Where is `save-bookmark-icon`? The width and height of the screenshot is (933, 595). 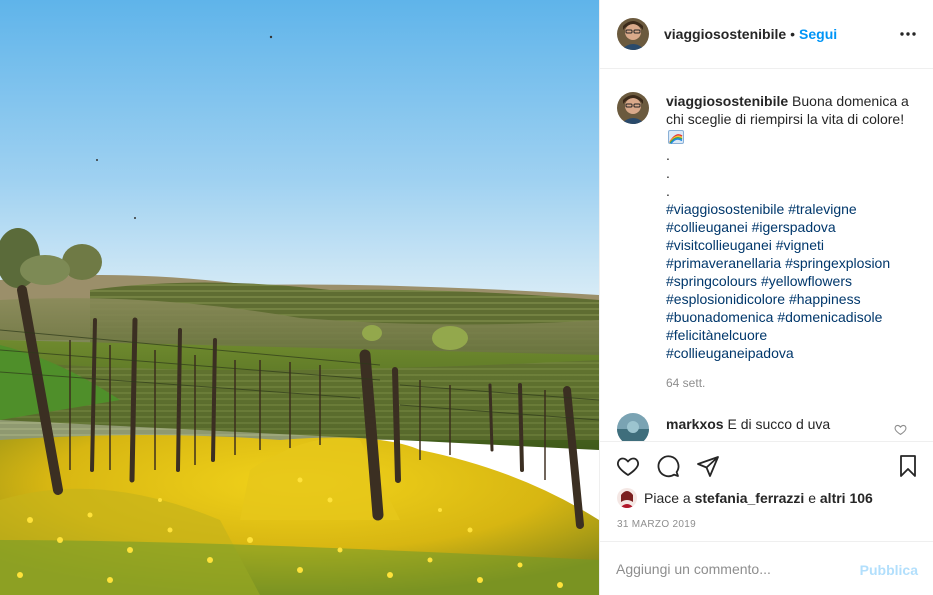 save-bookmark-icon is located at coordinates (909, 467).